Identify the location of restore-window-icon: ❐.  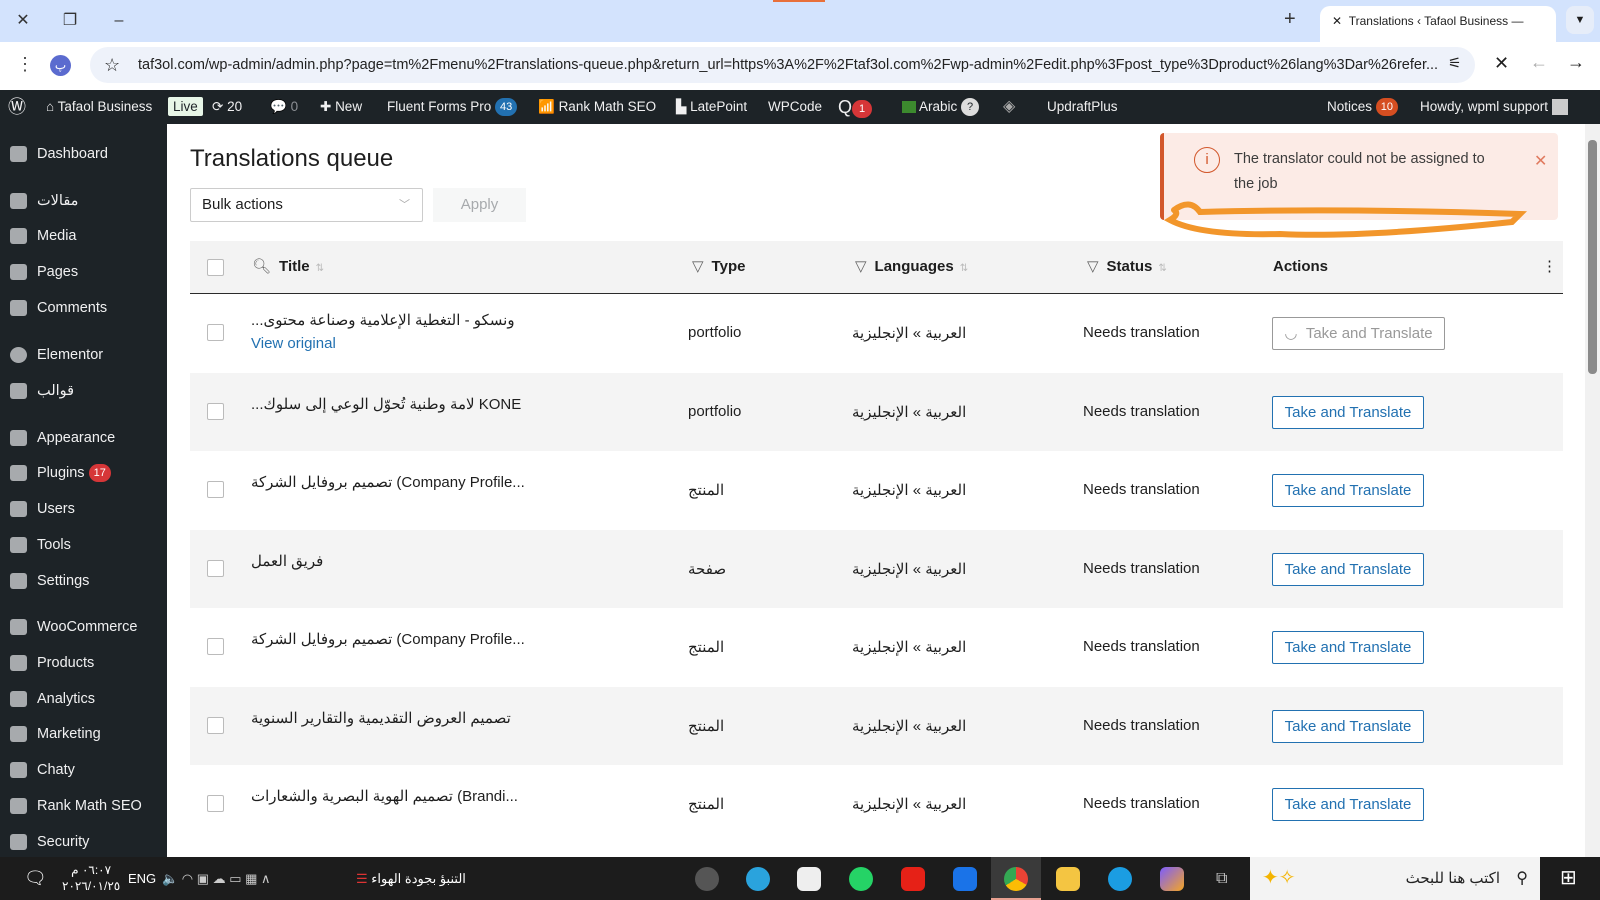
(70, 21).